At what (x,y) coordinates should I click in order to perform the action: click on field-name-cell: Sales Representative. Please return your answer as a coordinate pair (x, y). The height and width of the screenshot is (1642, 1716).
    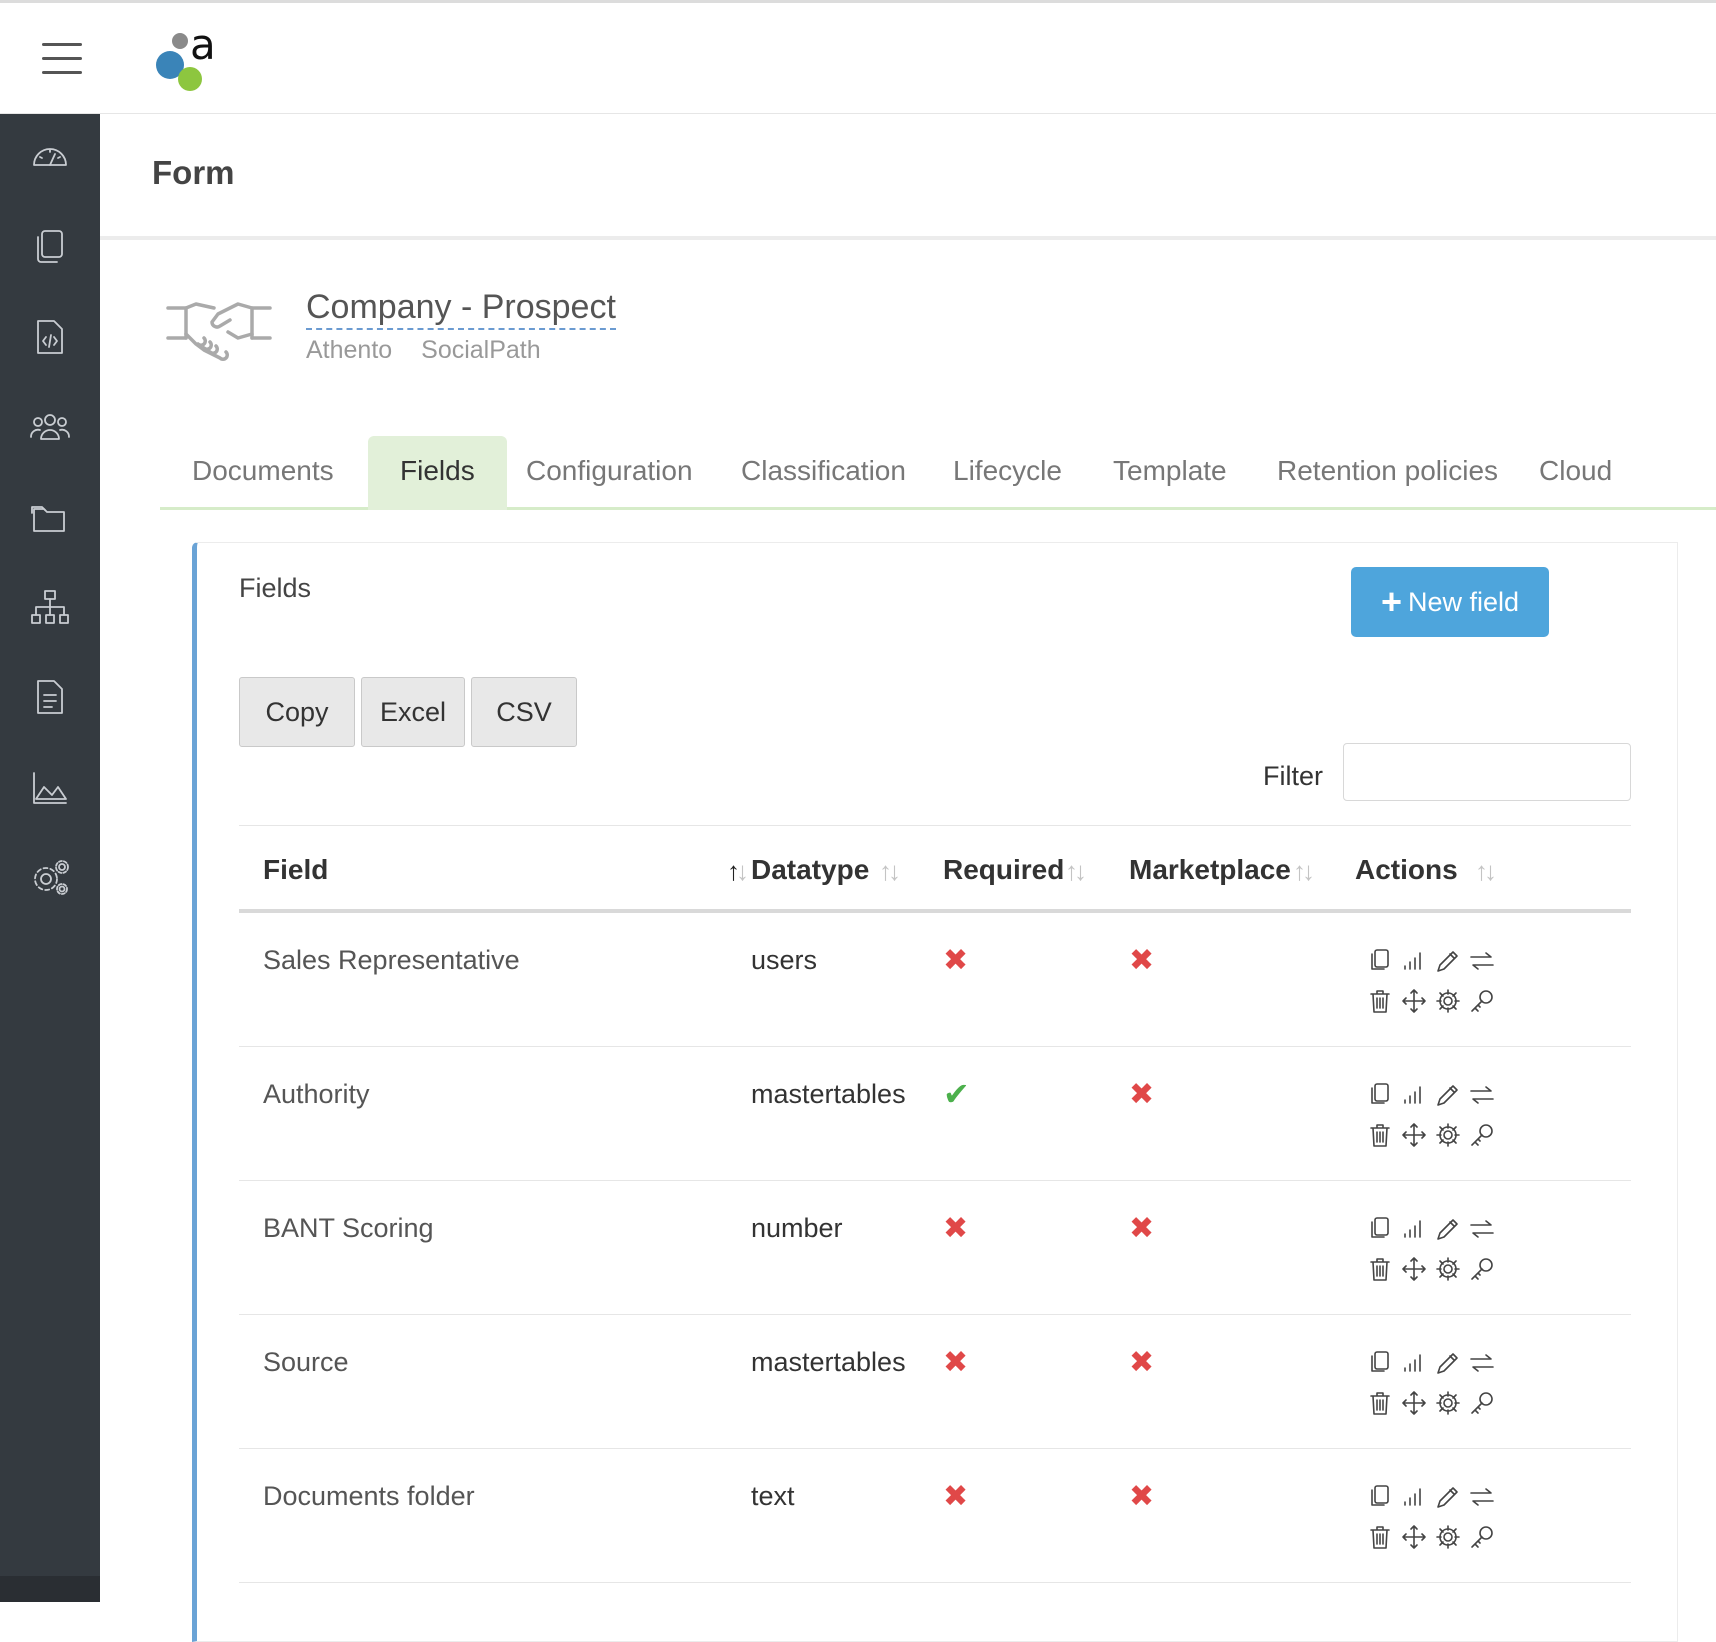
    Looking at the image, I should click on (391, 960).